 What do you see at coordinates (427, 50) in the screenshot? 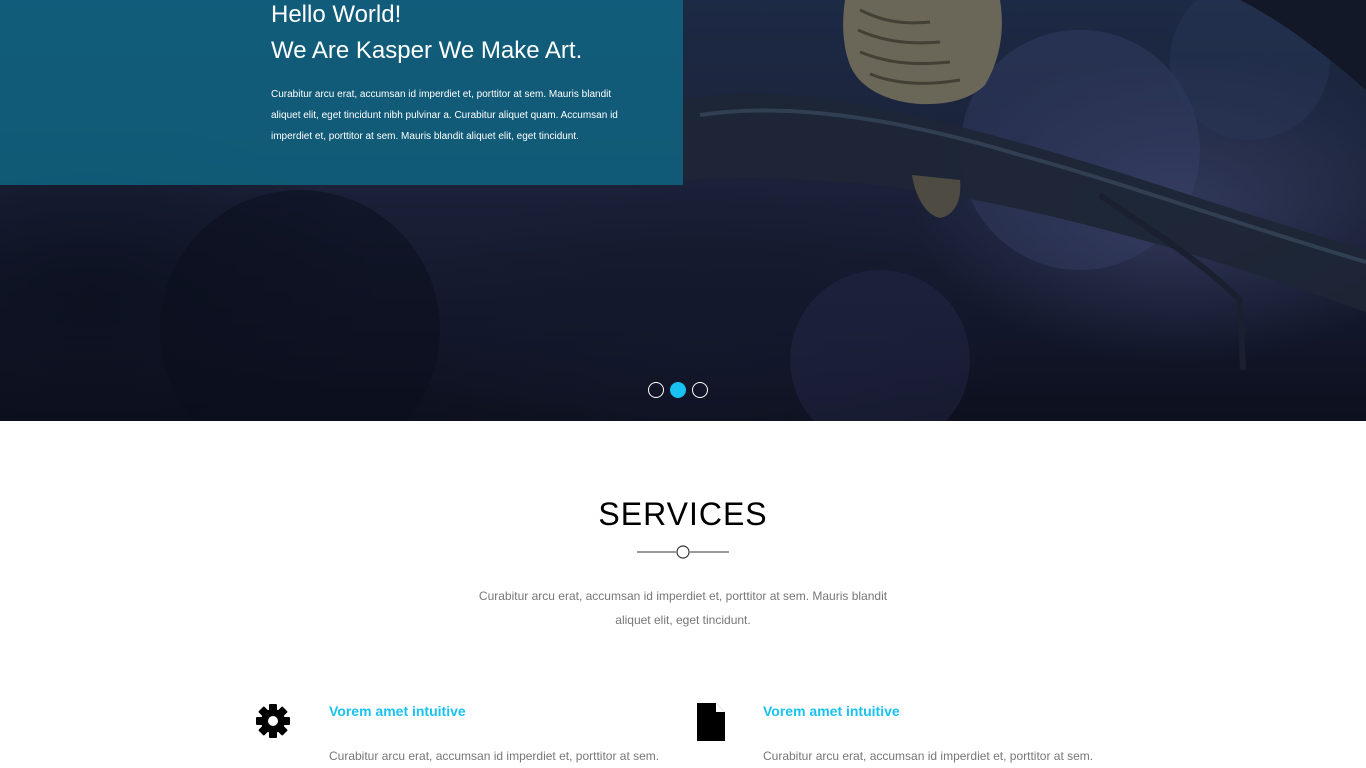
I see `hero-subtitle: We Are Kasper We Make Art.` at bounding box center [427, 50].